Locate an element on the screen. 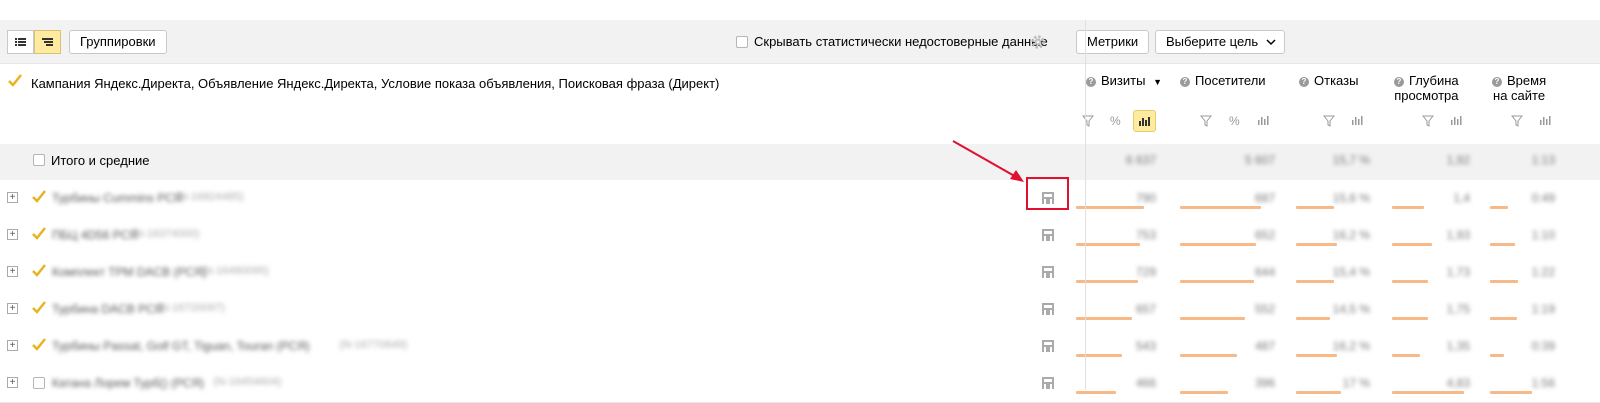 This screenshot has height=403, width=1600. column-visits: ? Визиты ▼ is located at coordinates (1124, 81).